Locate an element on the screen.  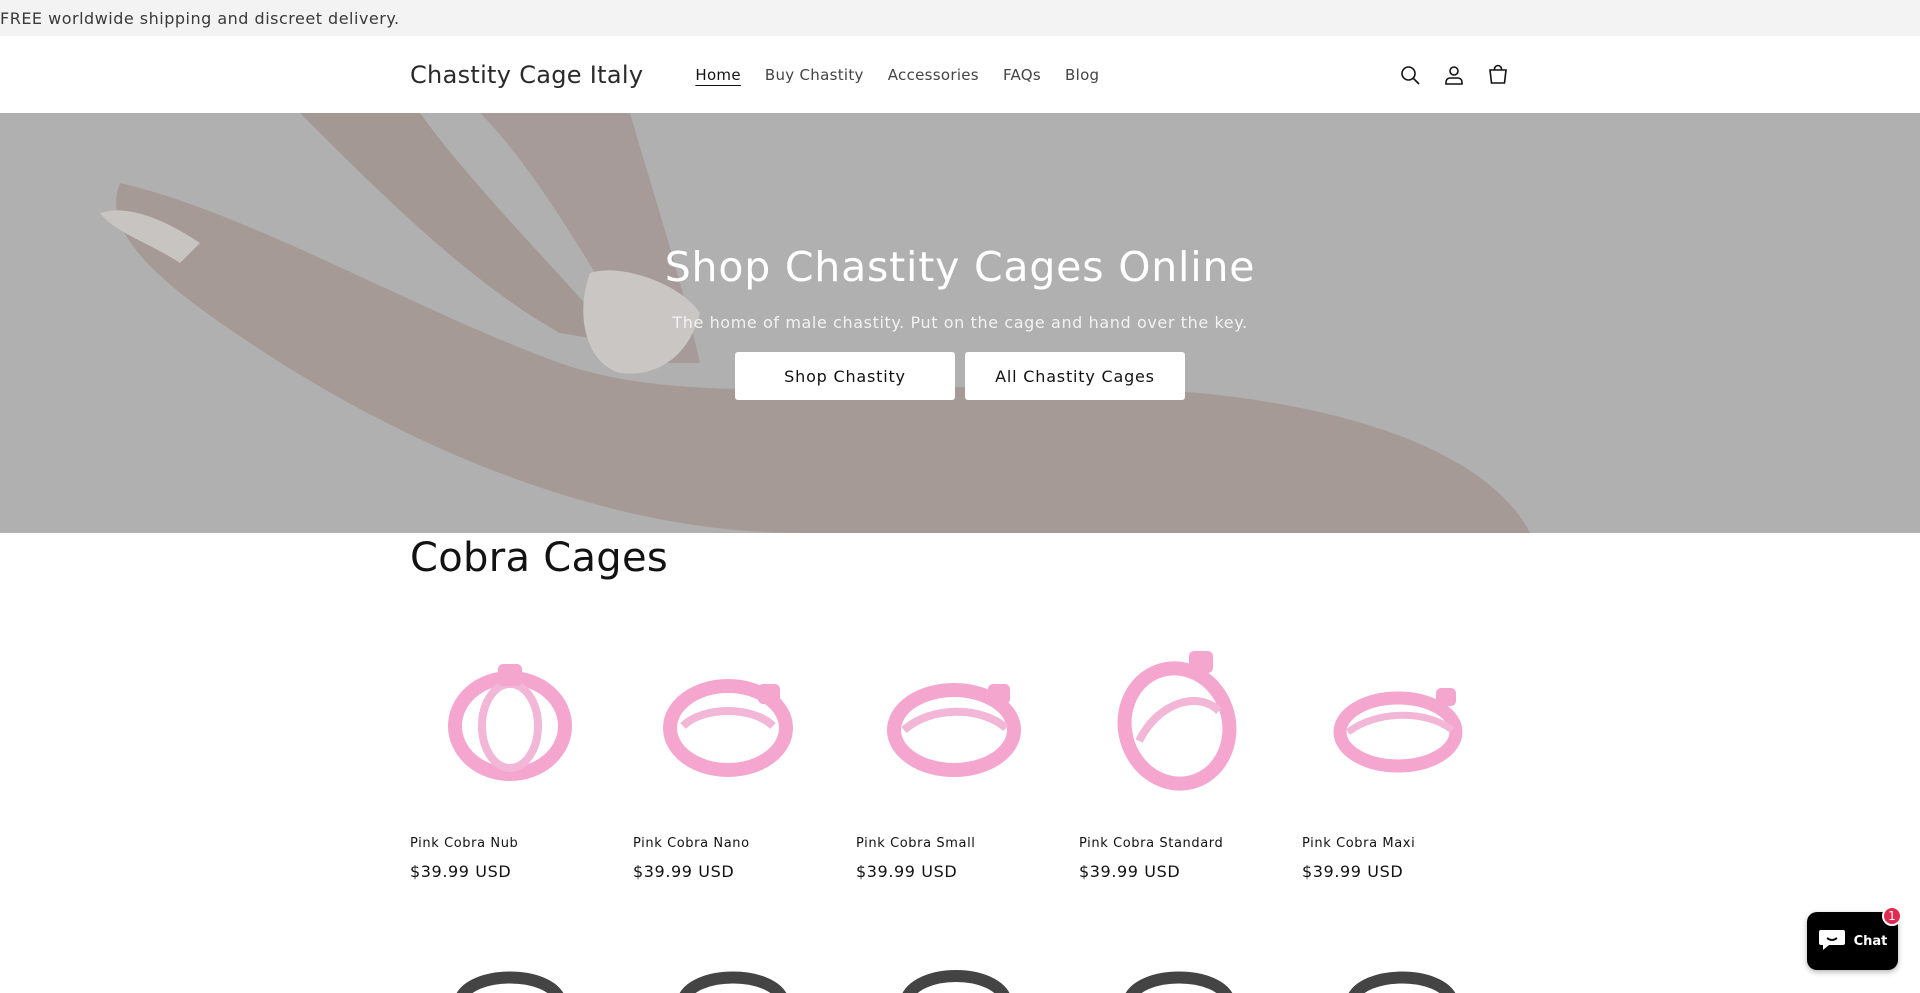
product-card: Pink Cobra Small $39.99 USD is located at coordinates (956, 748).